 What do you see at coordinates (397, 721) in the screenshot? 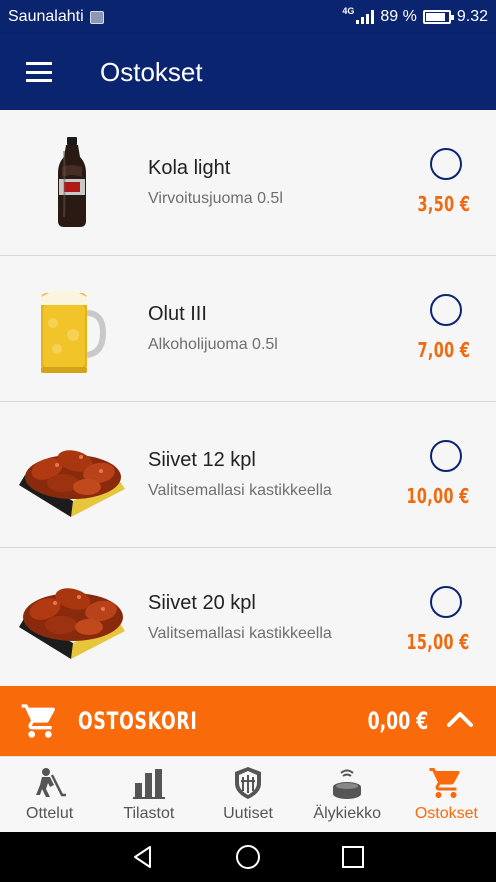
I see `cart-total: 0,00 €` at bounding box center [397, 721].